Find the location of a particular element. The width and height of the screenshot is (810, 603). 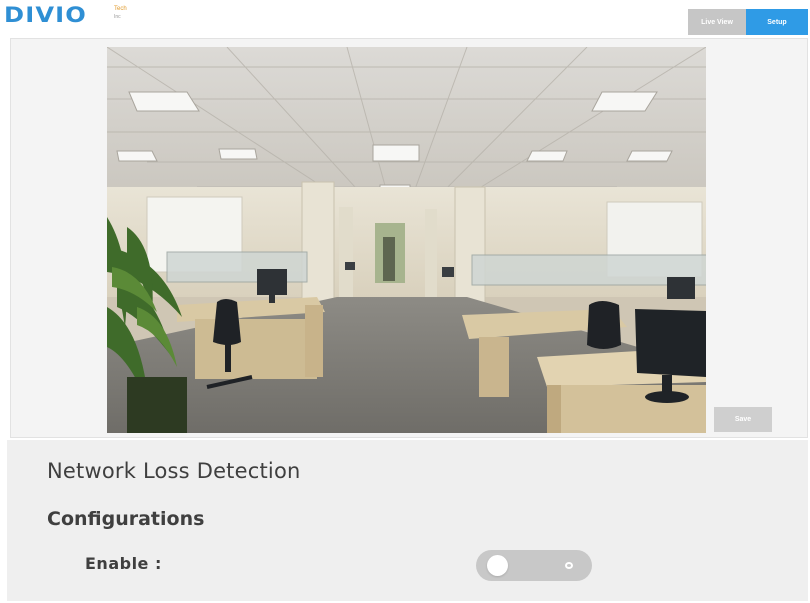

enable-toggle is located at coordinates (534, 565).